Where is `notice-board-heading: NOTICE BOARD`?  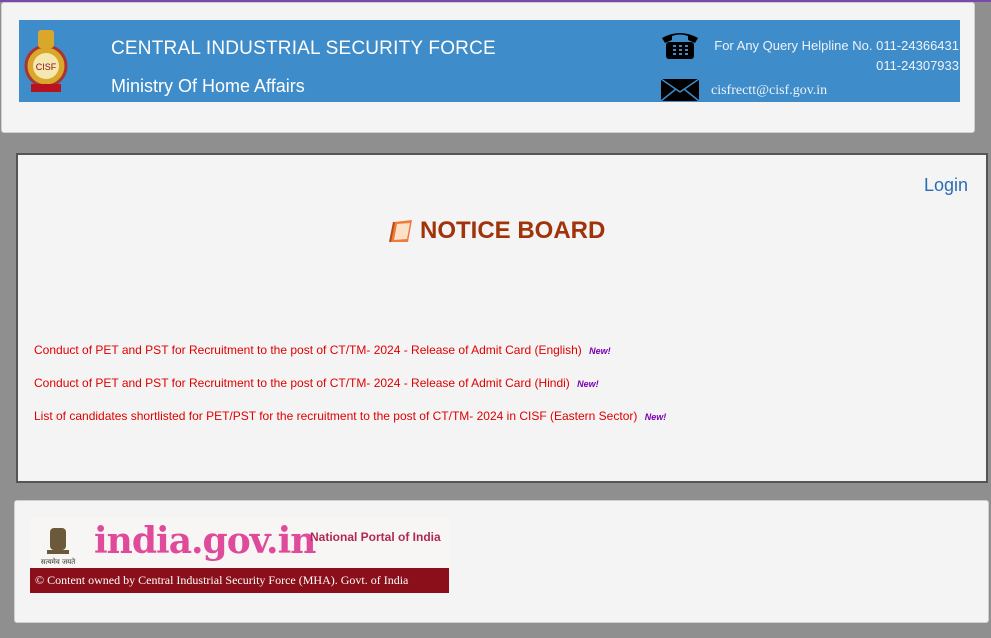 notice-board-heading: NOTICE BOARD is located at coordinates (496, 231).